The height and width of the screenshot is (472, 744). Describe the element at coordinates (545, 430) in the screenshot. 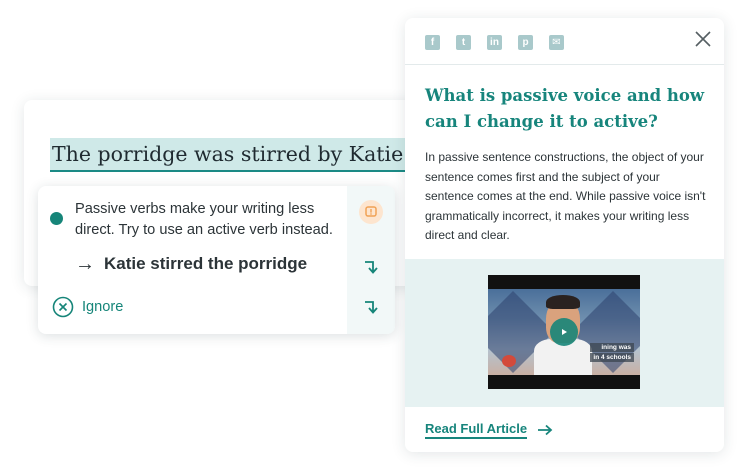

I see `arrow-right-icon` at that location.